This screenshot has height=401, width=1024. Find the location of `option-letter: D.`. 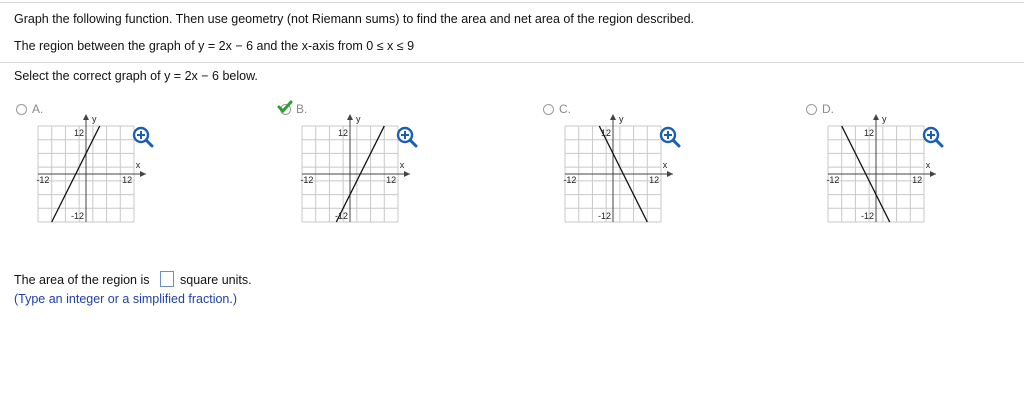

option-letter: D. is located at coordinates (828, 109).